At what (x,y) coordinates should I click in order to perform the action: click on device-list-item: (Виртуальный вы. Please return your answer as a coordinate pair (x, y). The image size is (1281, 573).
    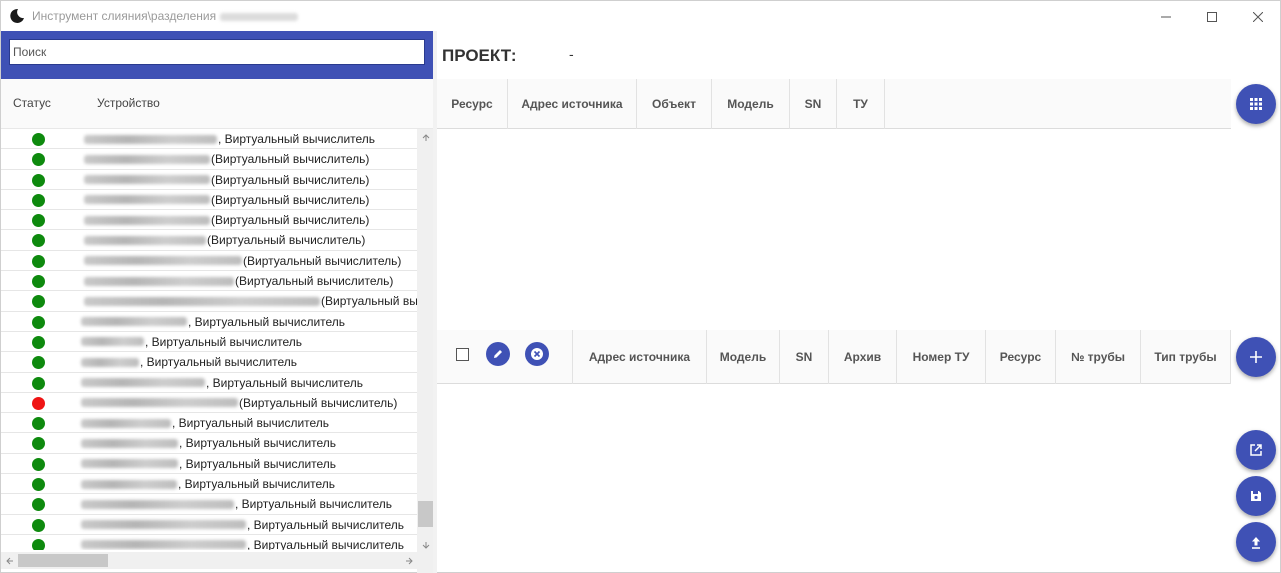
    Looking at the image, I should click on (209, 301).